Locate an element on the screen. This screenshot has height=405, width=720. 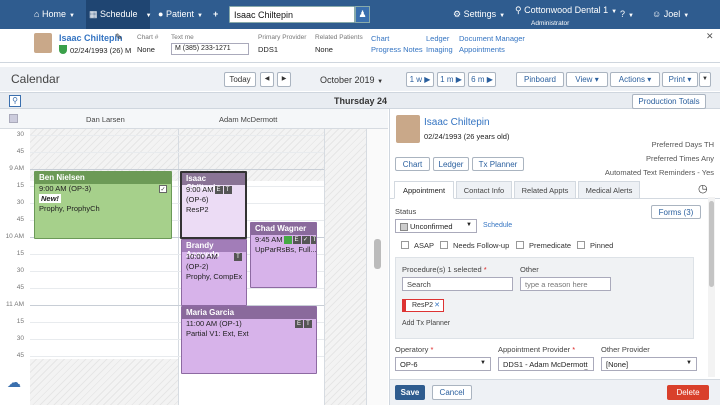
chat-icon: ☺ is located at coordinates (657, 14).